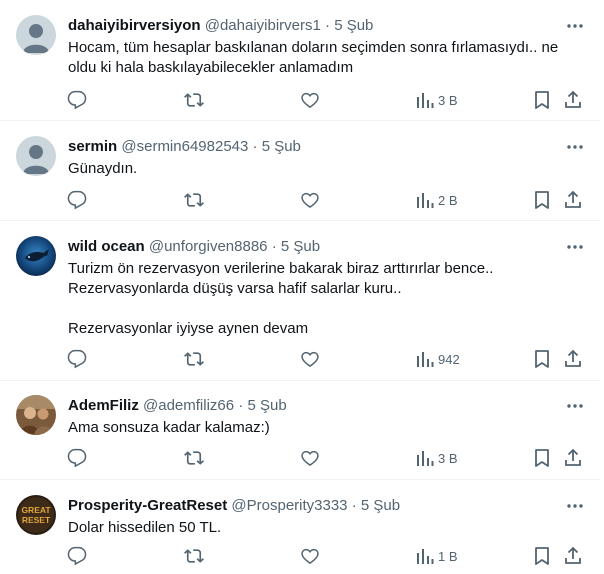 The image size is (604, 574). I want to click on tweet-actions: 1 B, so click(300, 556).